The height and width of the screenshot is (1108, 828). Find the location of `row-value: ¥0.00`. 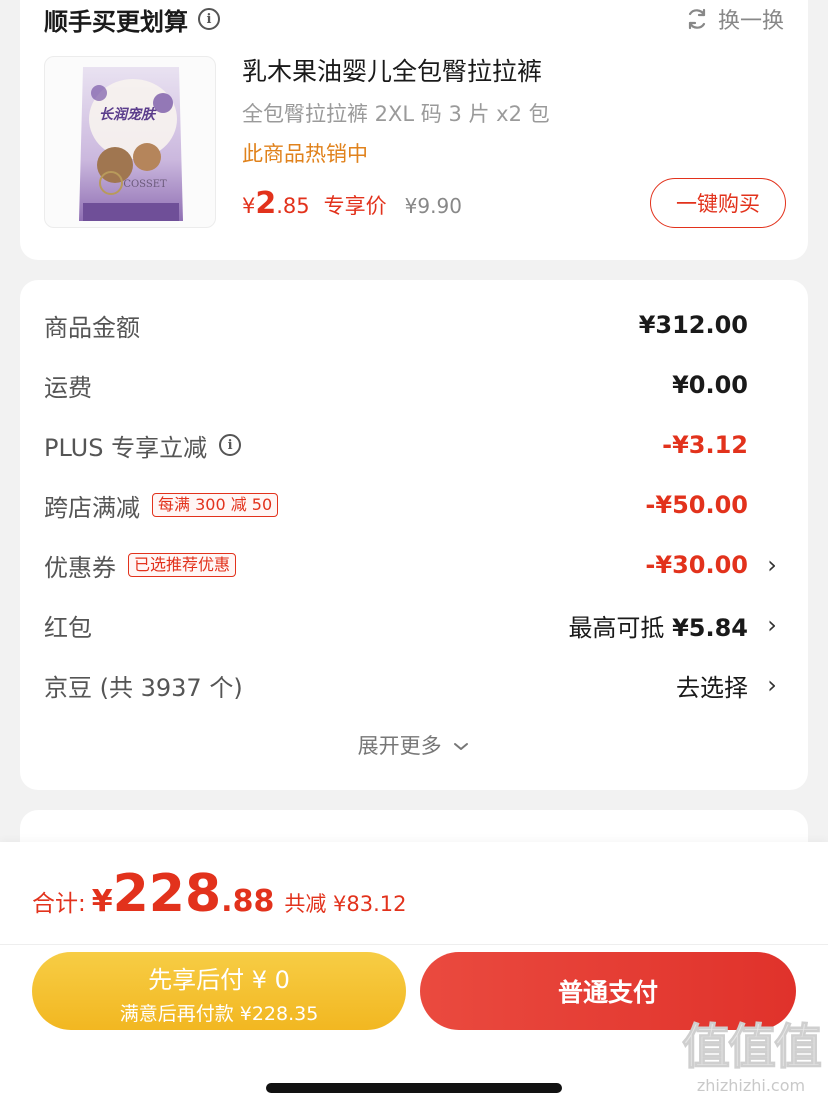

row-value: ¥0.00 is located at coordinates (710, 385).